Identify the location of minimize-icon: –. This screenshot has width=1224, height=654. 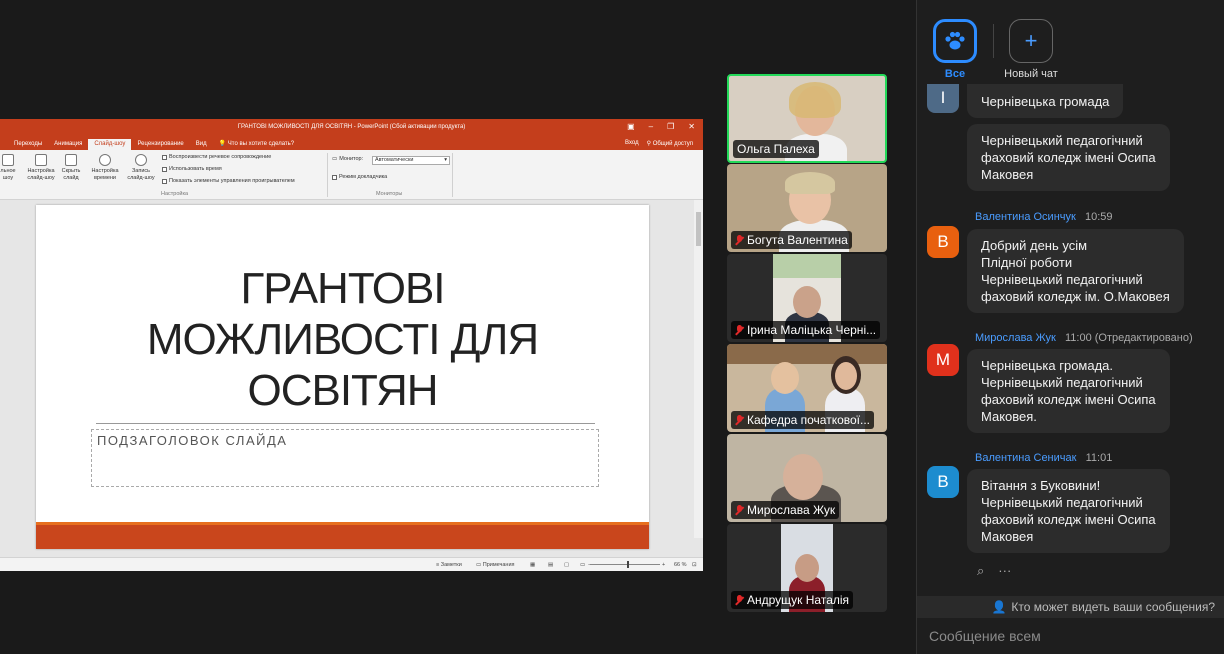
(651, 126).